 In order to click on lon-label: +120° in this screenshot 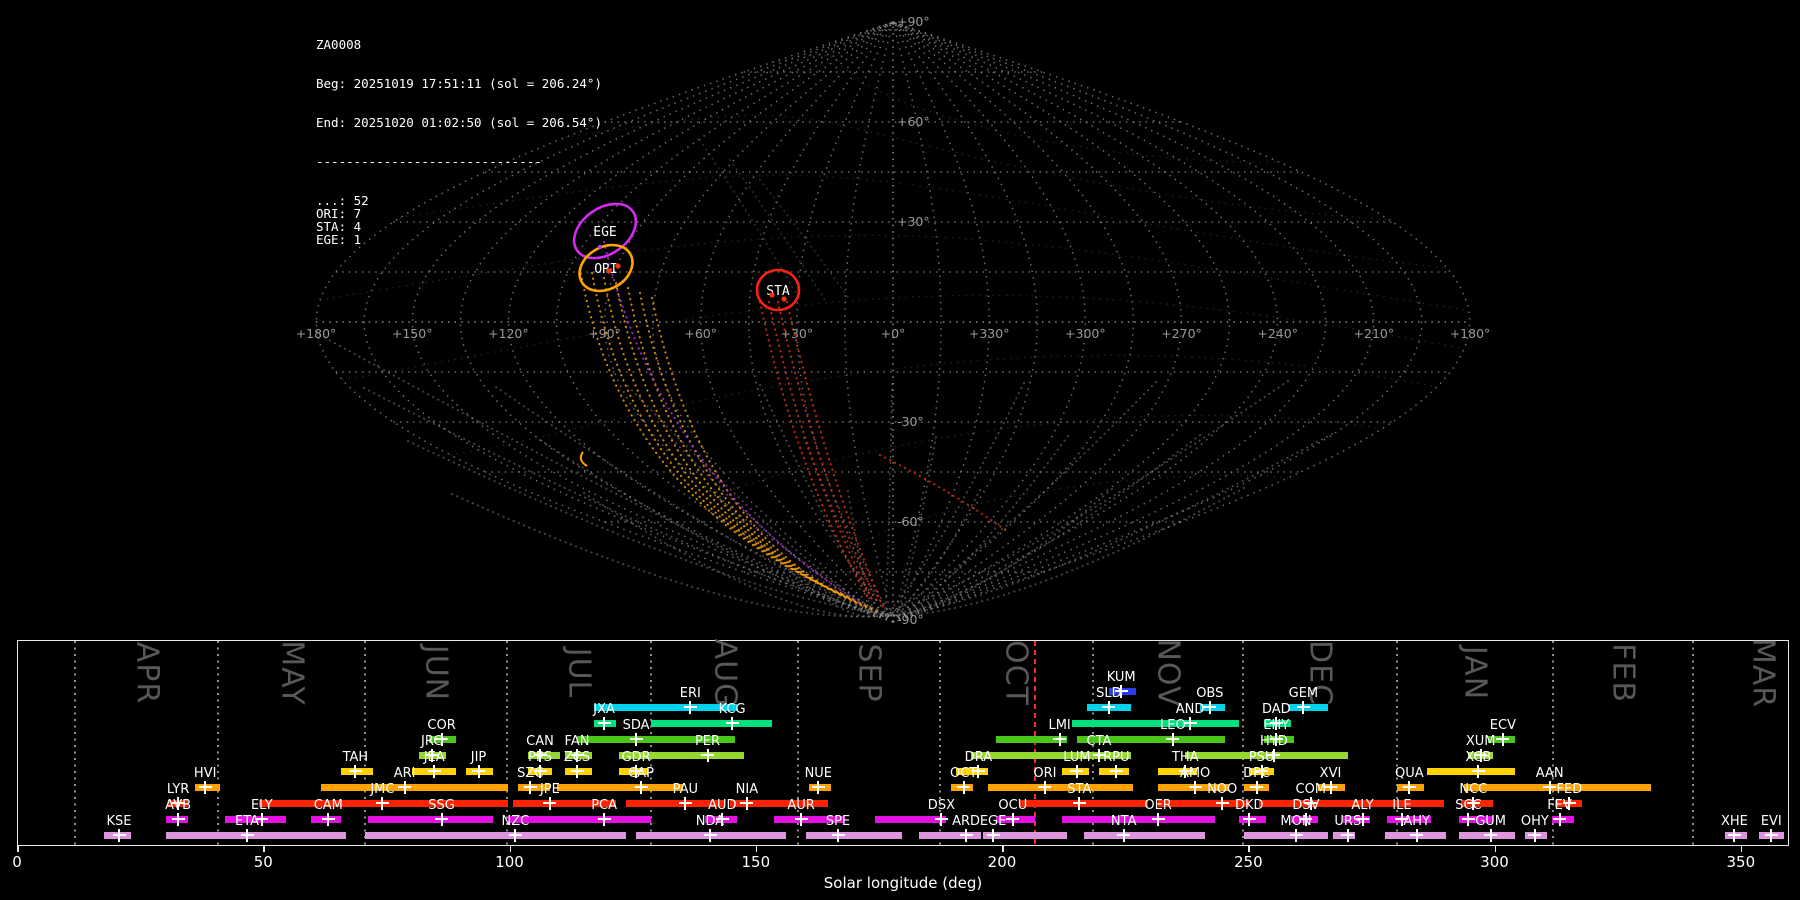, I will do `click(508, 333)`.